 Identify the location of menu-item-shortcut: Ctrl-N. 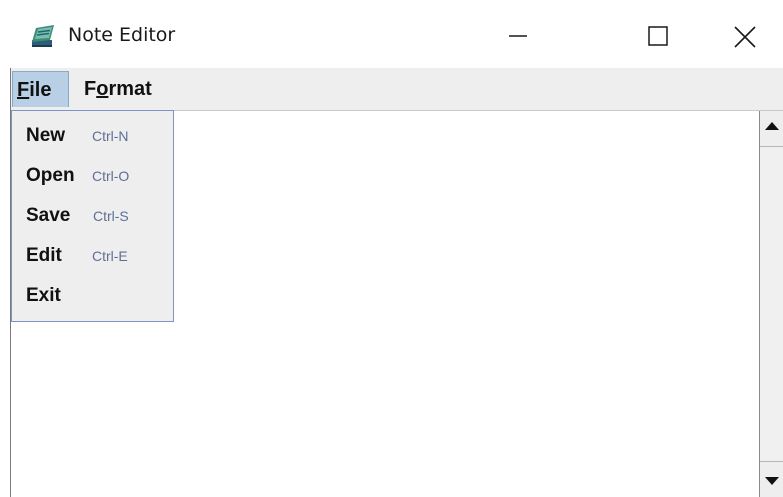
(110, 136).